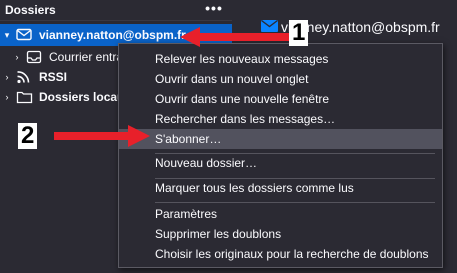 This screenshot has width=457, height=273. Describe the element at coordinates (295, 202) in the screenshot. I see `menu-separator` at that location.